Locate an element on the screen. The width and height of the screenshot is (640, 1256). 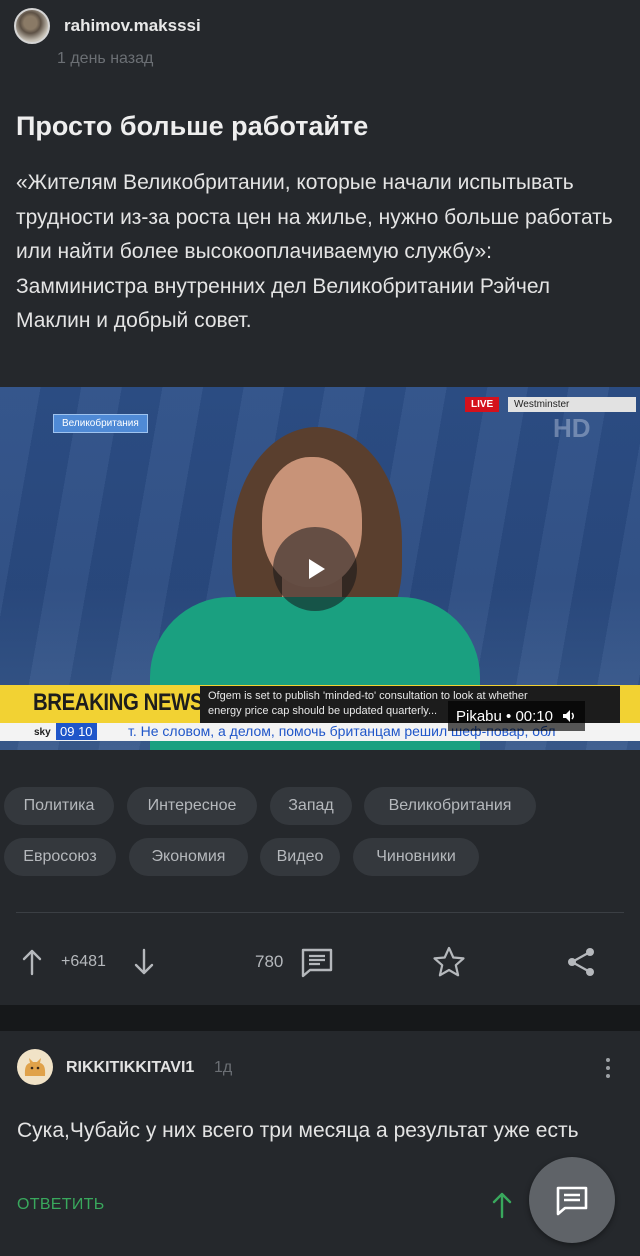
commenter-avatar is located at coordinates (35, 1067).